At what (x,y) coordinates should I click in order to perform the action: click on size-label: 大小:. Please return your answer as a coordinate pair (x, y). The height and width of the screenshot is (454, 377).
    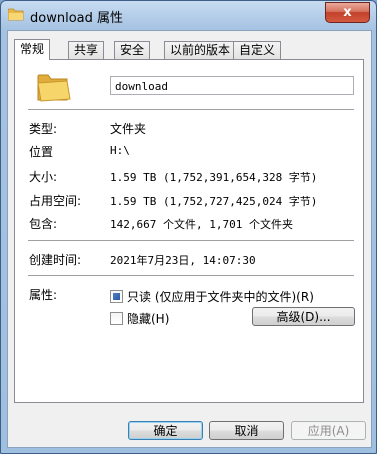
    Looking at the image, I should click on (43, 177).